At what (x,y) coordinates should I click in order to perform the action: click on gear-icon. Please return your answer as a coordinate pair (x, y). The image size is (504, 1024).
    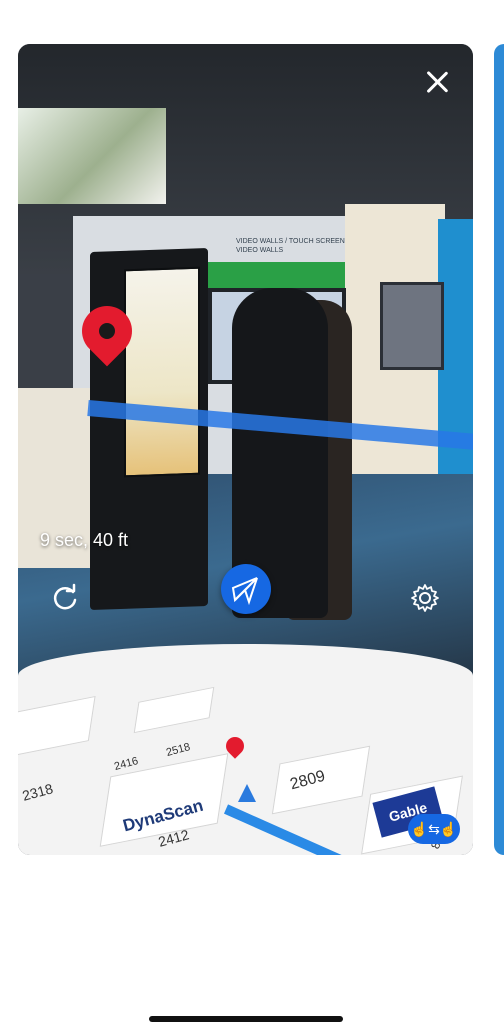
    Looking at the image, I should click on (425, 598).